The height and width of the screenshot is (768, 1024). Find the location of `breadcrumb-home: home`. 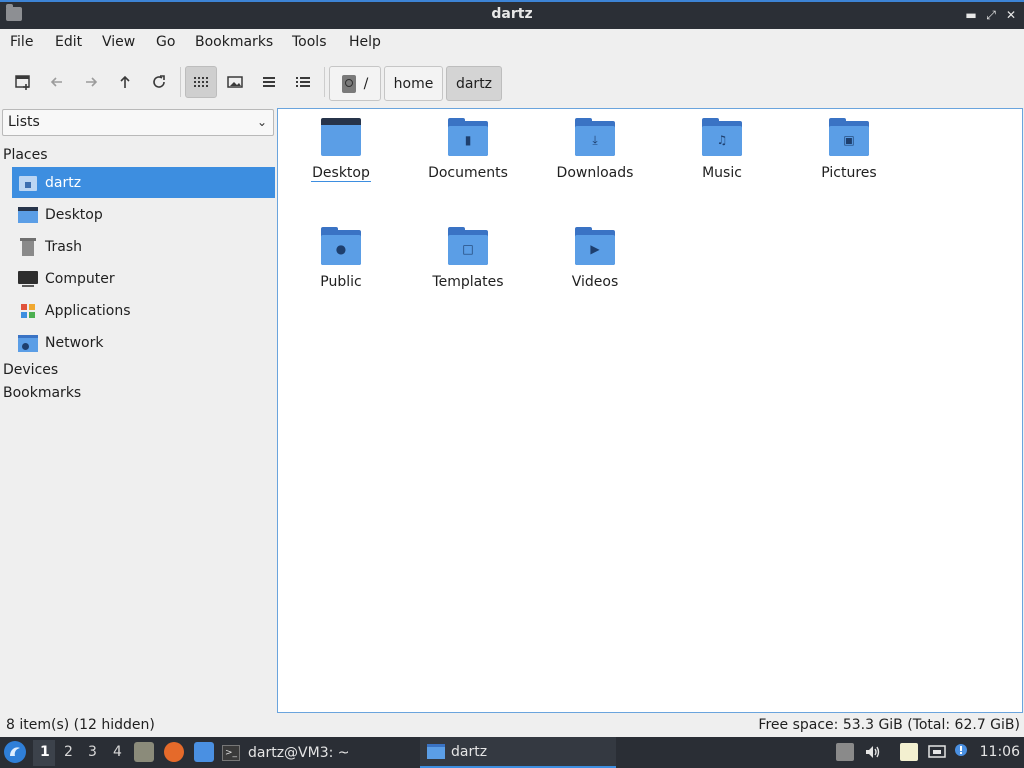

breadcrumb-home: home is located at coordinates (413, 83).